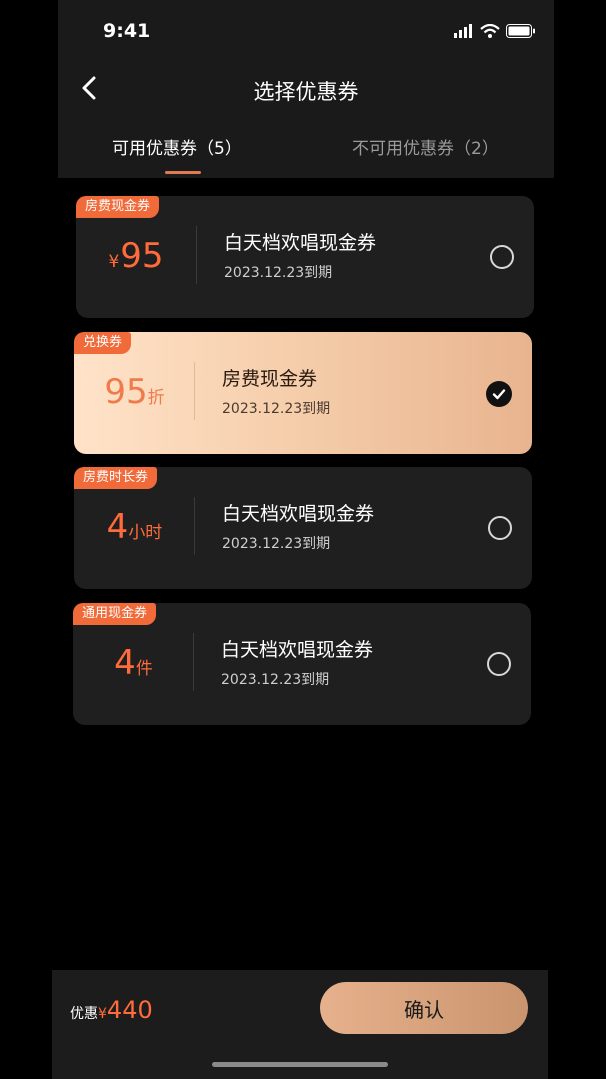 The width and height of the screenshot is (606, 1079). I want to click on status-bar: 9:41, so click(306, 30).